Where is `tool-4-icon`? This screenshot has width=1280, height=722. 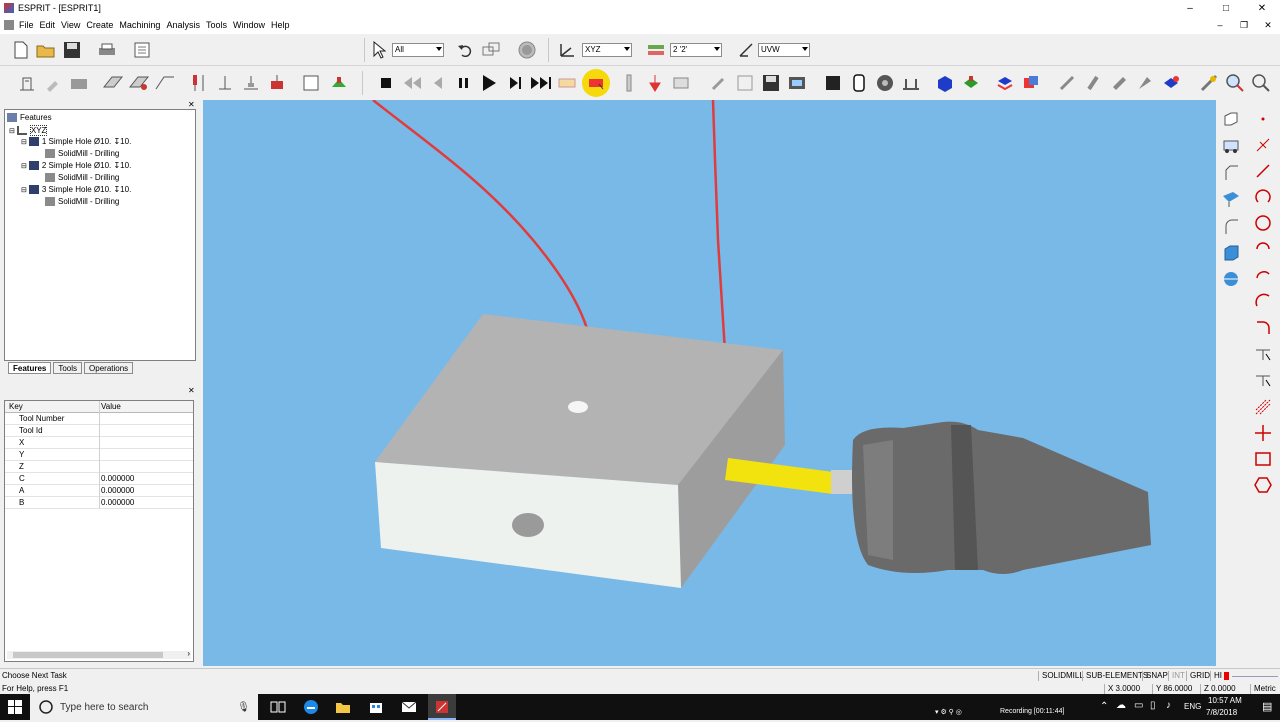
tool-4-icon is located at coordinates (1145, 83).